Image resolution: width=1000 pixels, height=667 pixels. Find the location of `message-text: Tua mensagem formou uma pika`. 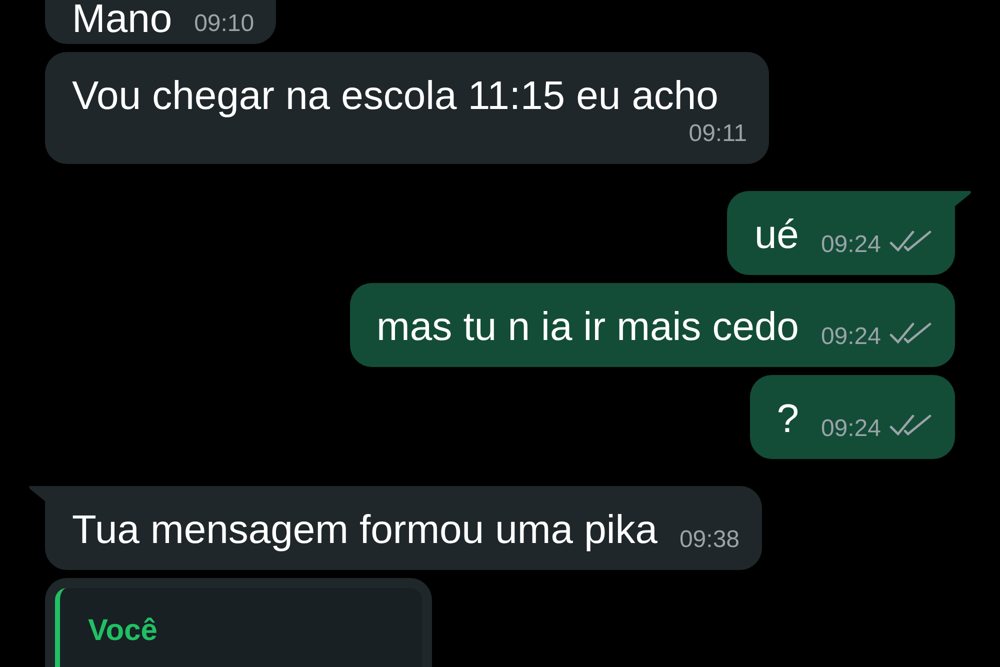

message-text: Tua mensagem formou uma pika is located at coordinates (365, 530).